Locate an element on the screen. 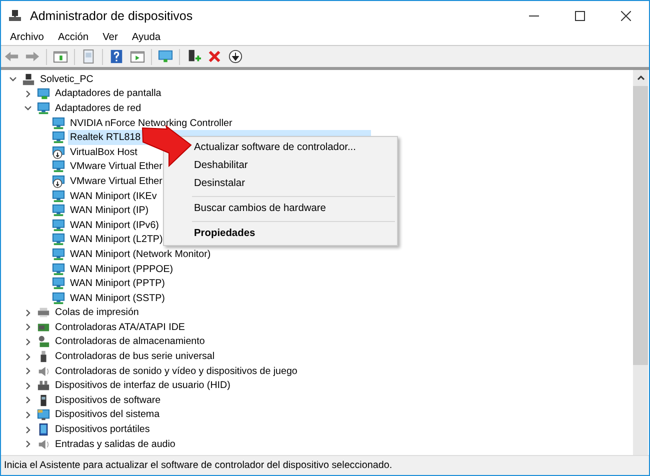  status-text: Inicia el Asistente para actualizar el software de controlador del dispositivo seleccionado. is located at coordinates (198, 465).